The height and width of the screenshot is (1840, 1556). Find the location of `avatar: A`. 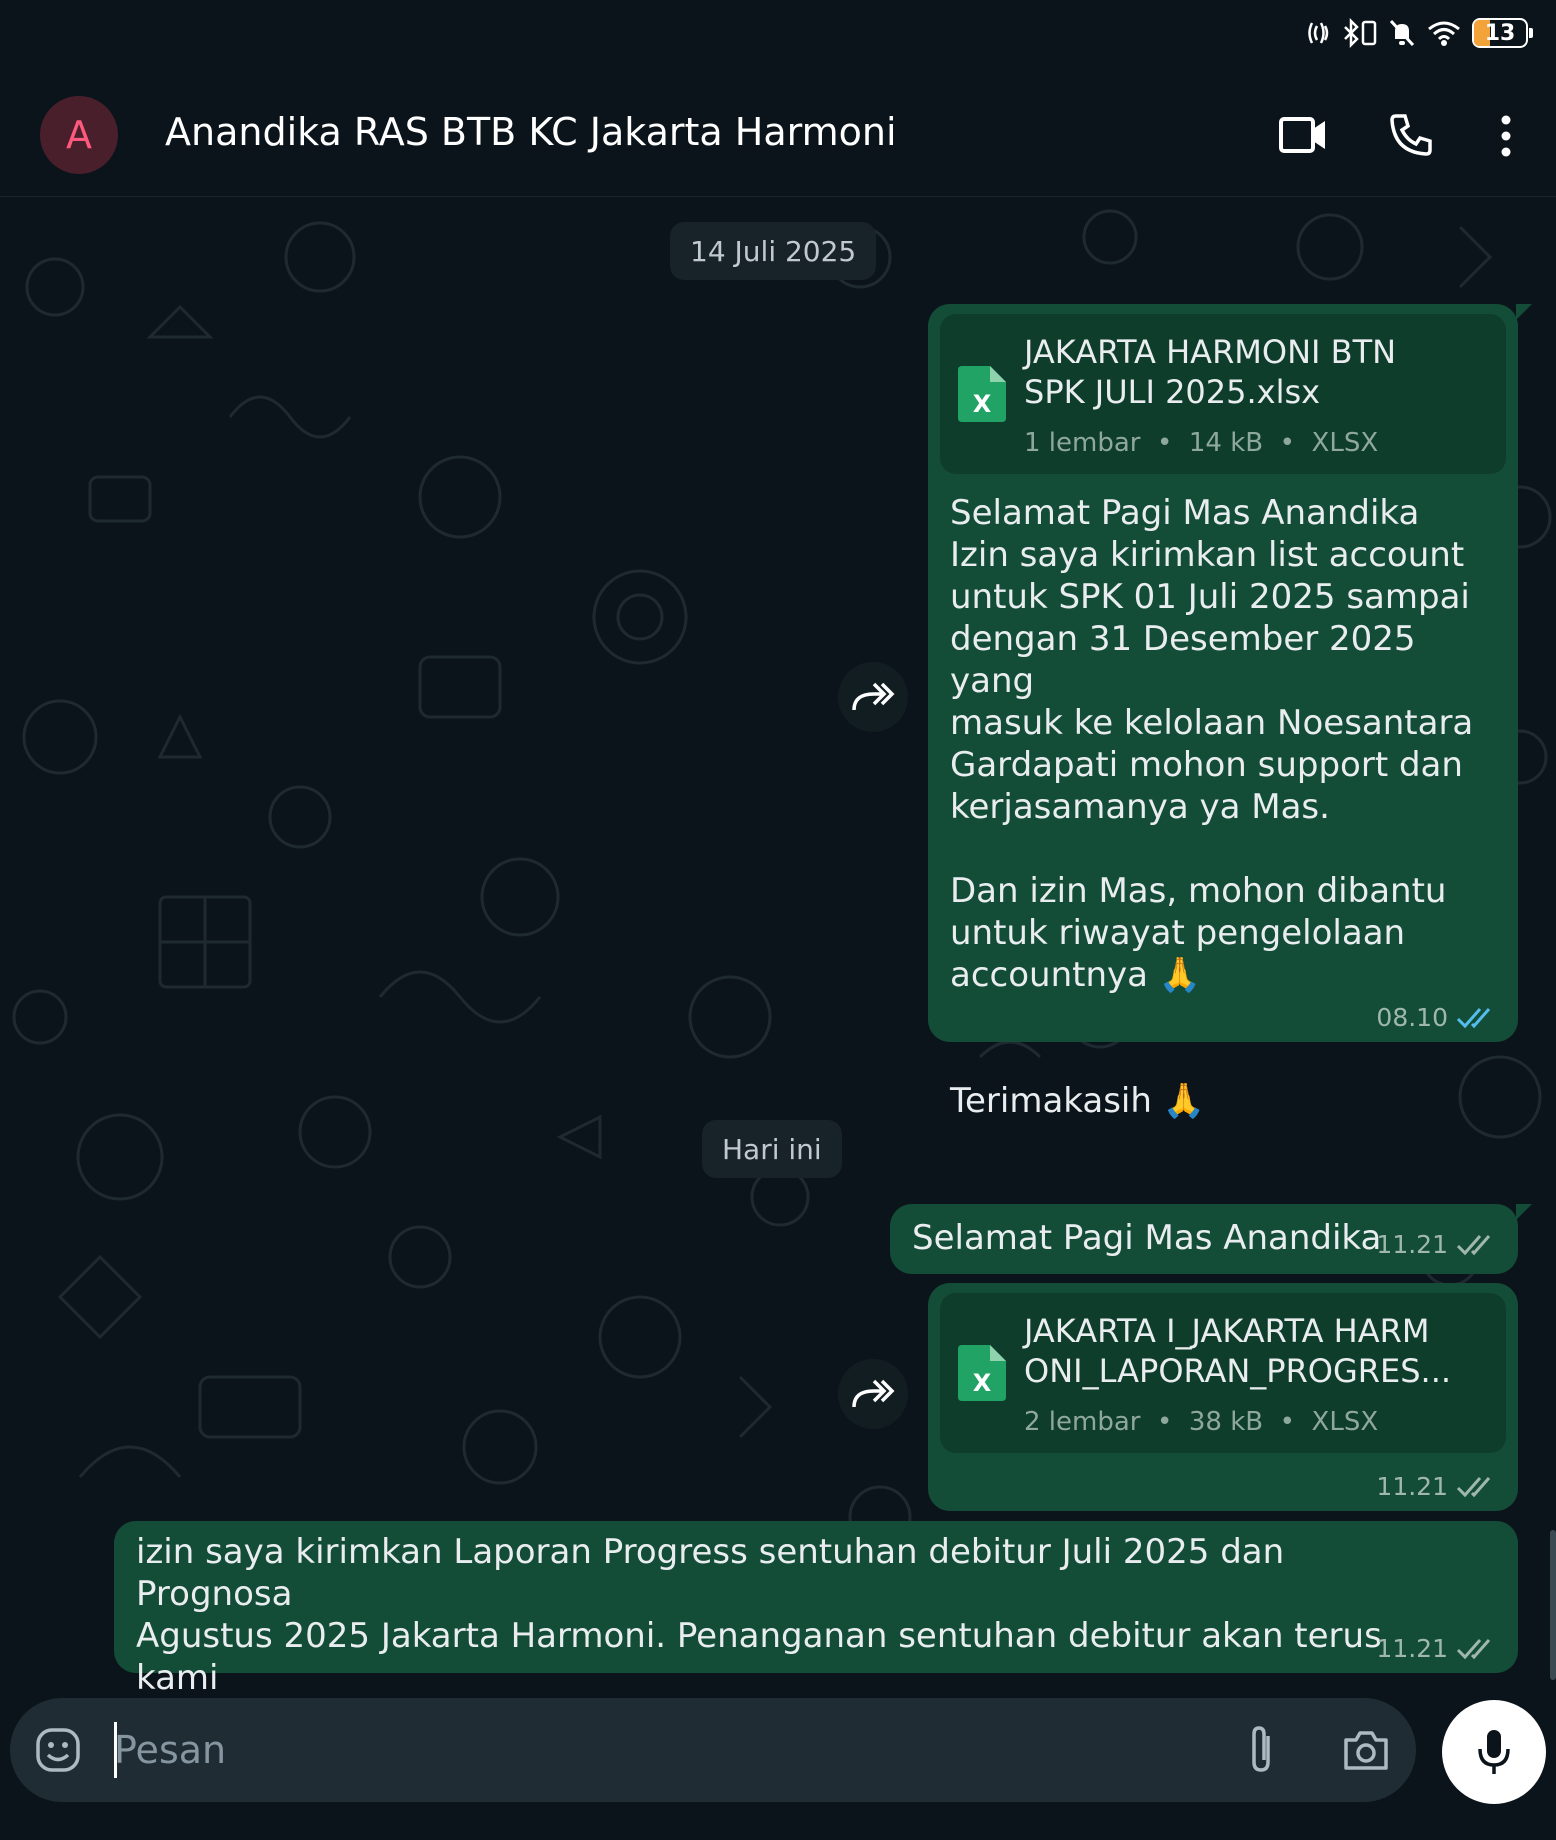

avatar: A is located at coordinates (79, 135).